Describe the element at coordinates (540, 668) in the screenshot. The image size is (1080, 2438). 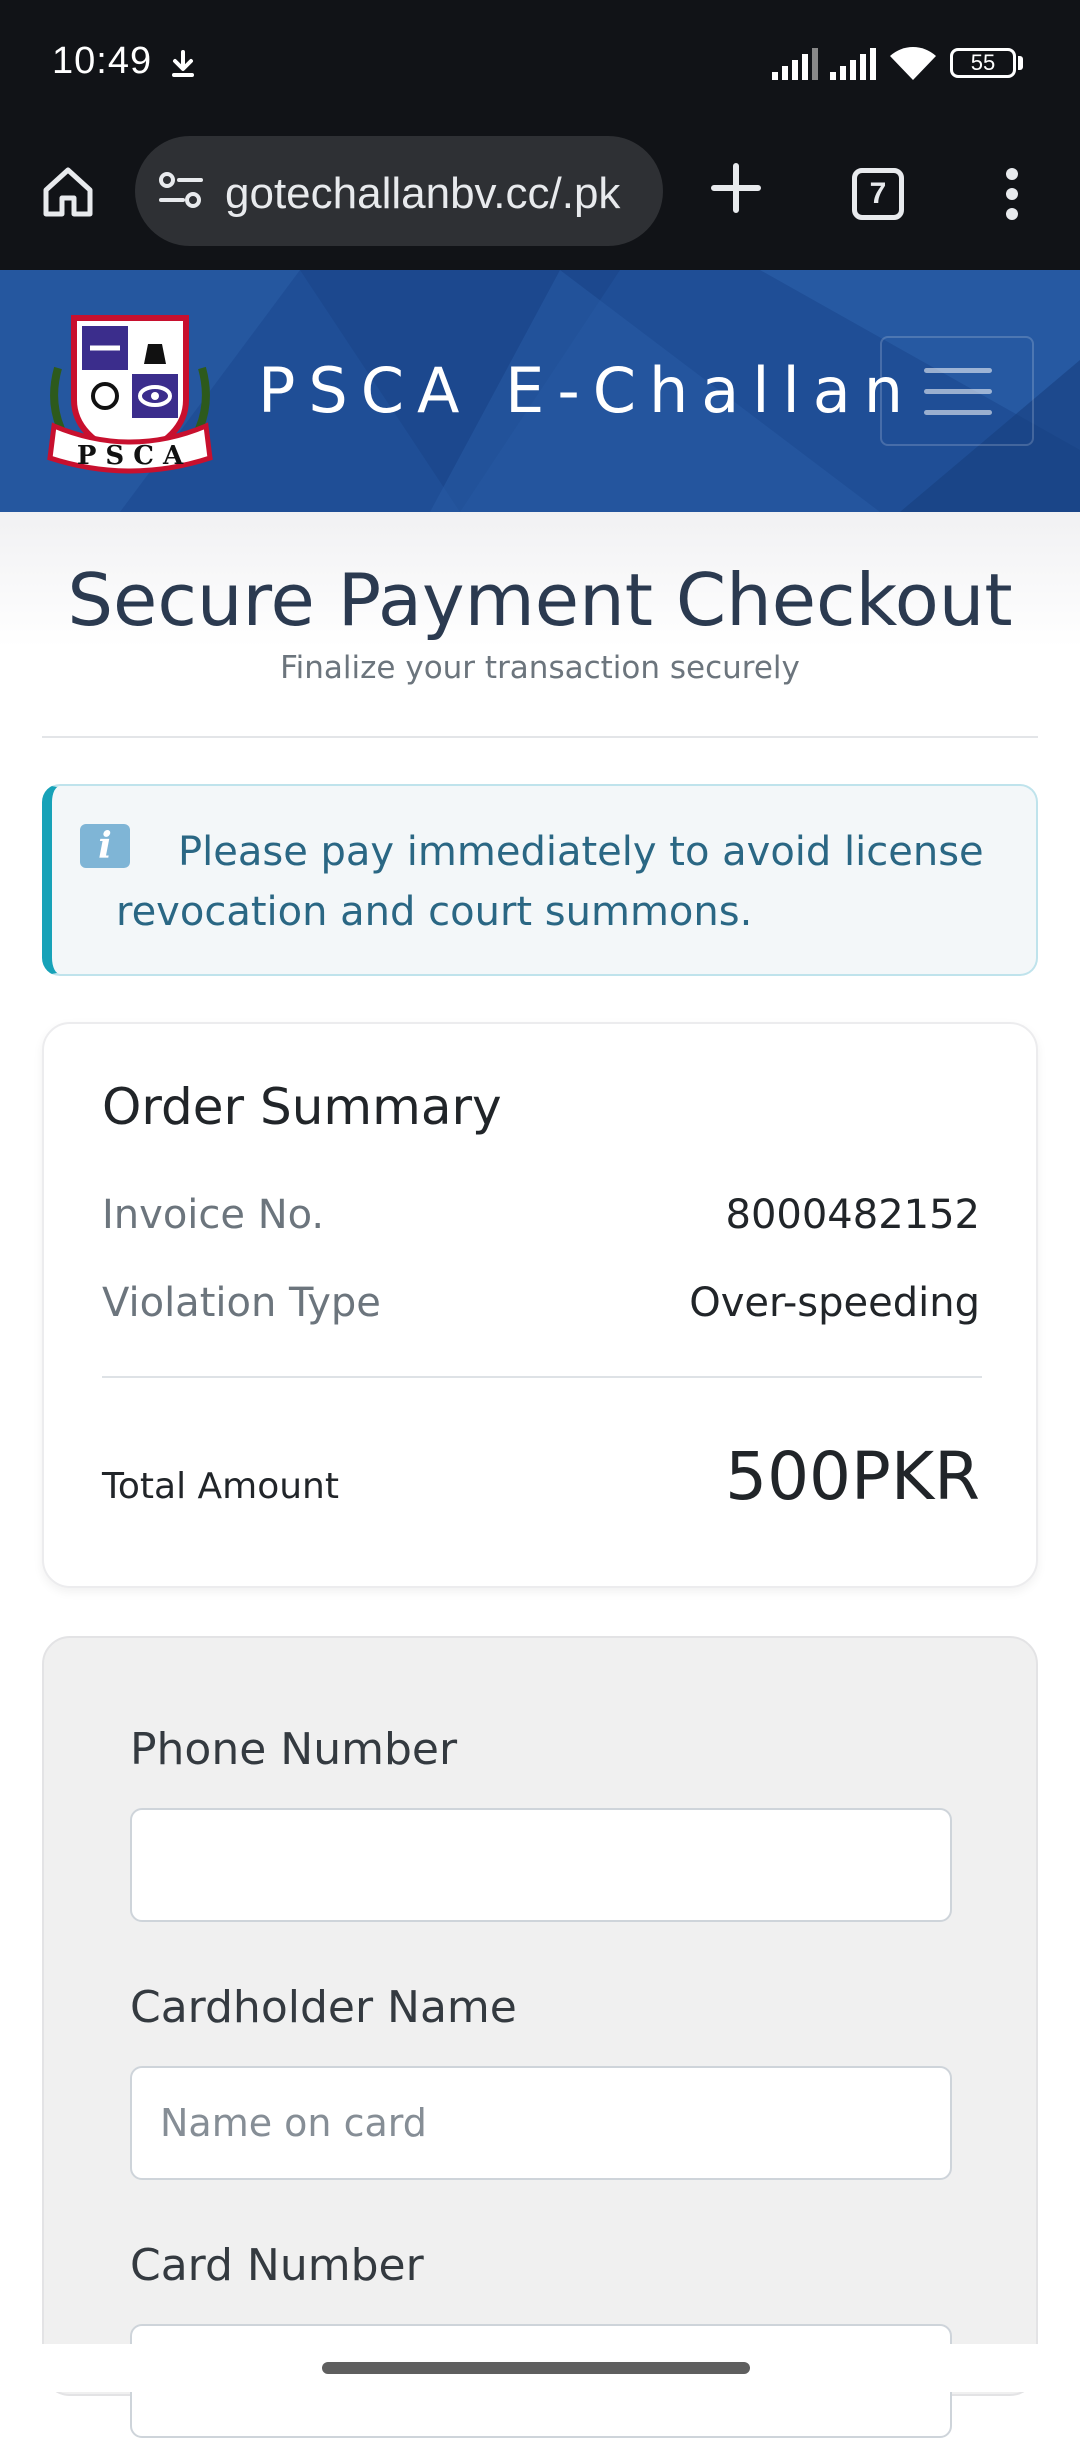
I see `page-subtitle: Finalize your transaction securely` at that location.